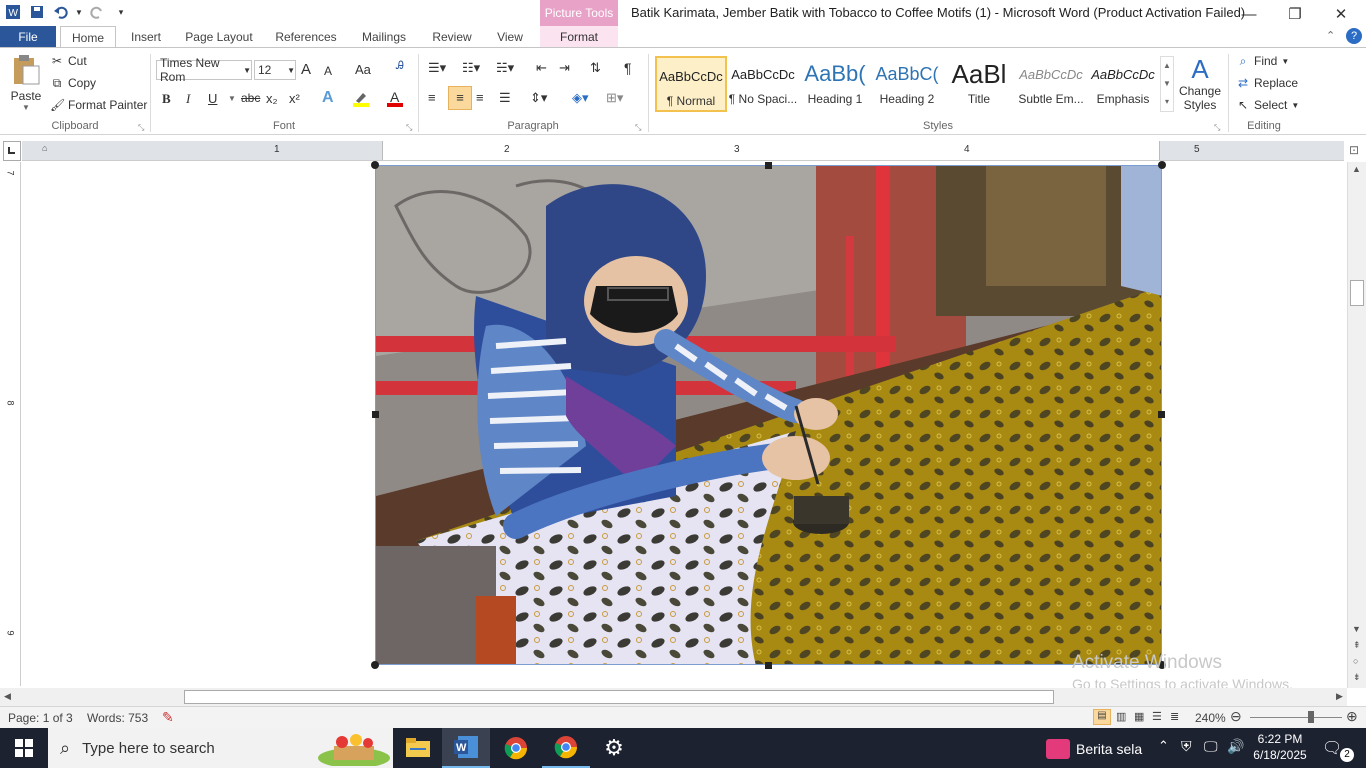  I want to click on word-taskbar-icon: W, so click(466, 748).